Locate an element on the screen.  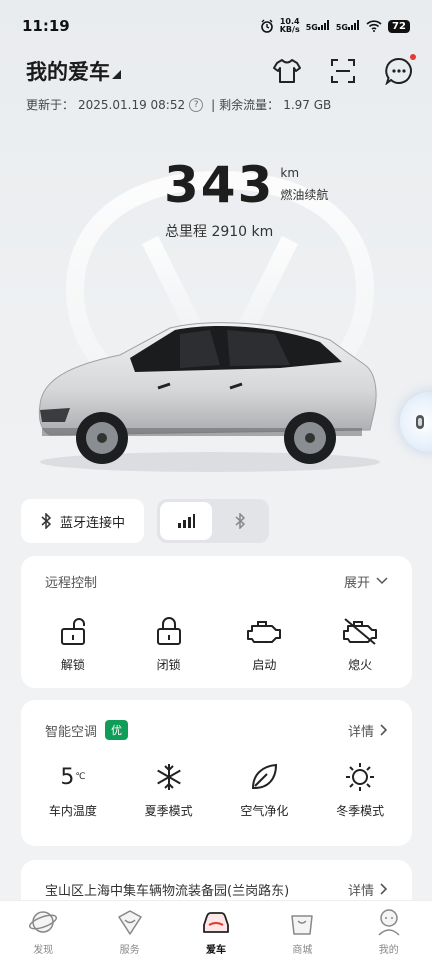
expand-label: 展开 is located at coordinates (356, 583).